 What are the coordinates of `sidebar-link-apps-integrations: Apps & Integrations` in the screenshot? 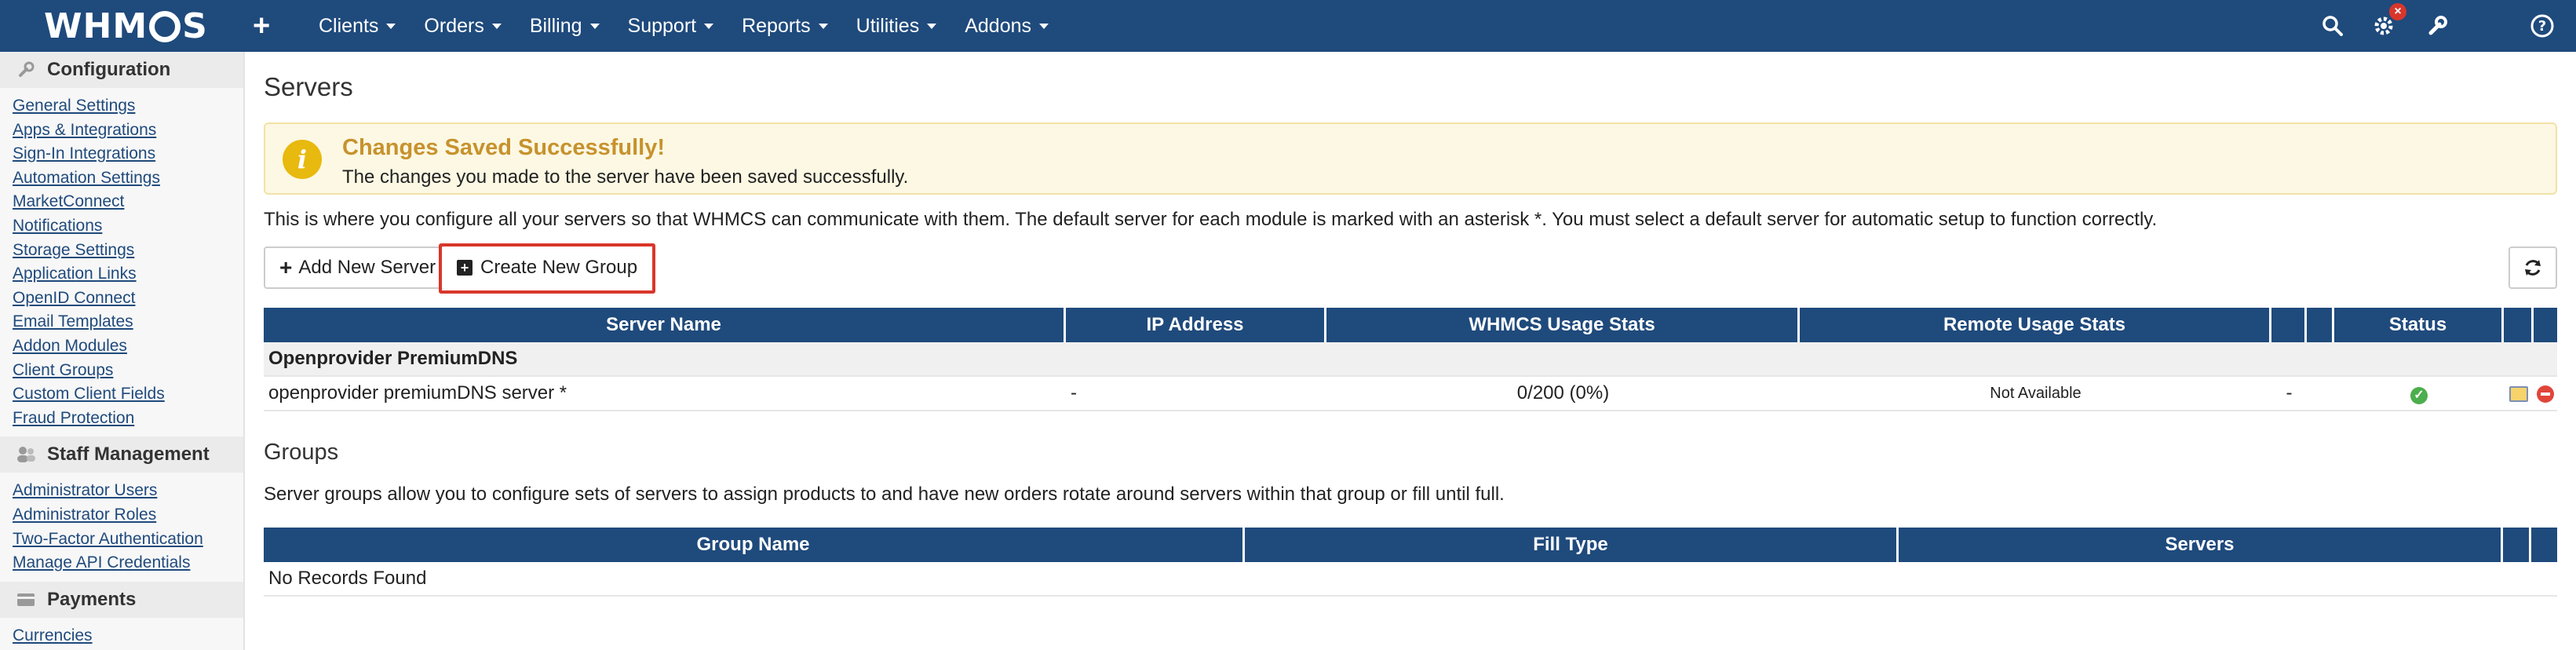 It's located at (128, 131).